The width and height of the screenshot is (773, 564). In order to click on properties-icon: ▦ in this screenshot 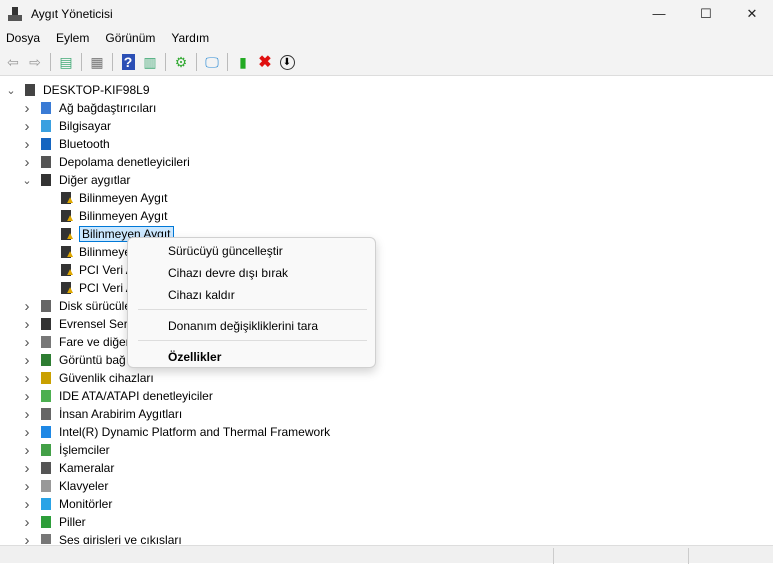, I will do `click(97, 62)`.